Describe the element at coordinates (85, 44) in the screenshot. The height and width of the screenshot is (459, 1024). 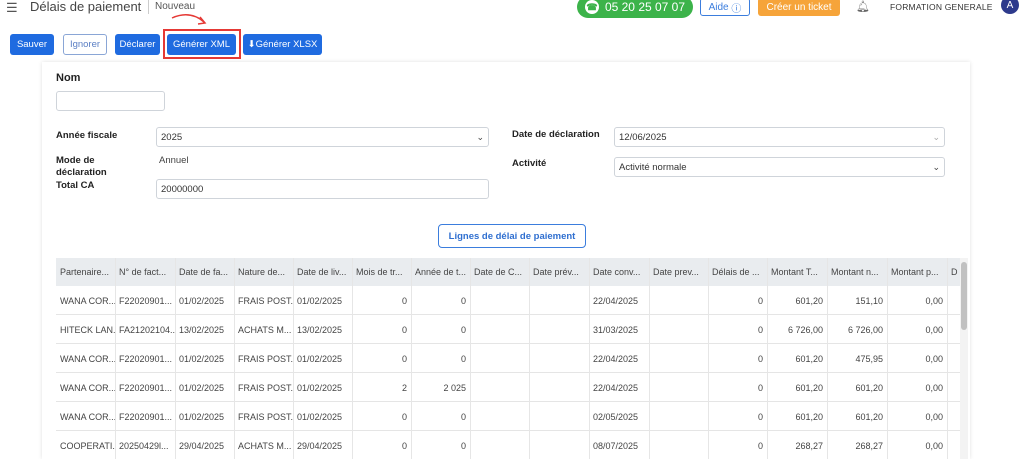
I see `ignore-button: Ignorer` at that location.